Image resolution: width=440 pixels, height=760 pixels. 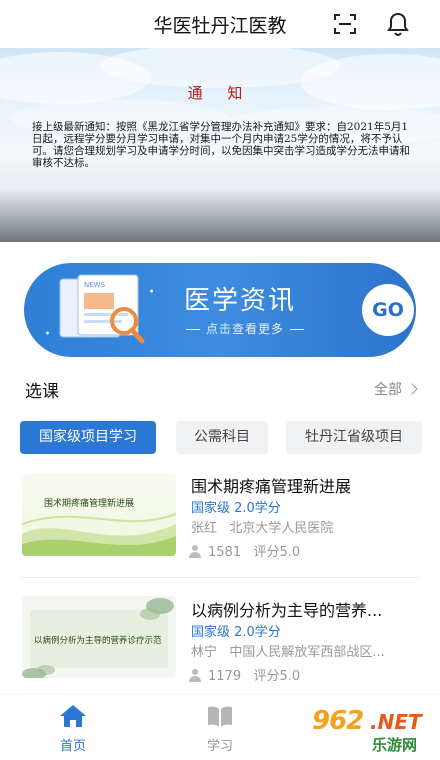 I want to click on tab-provincial-projects: 牡丹江省级项目, so click(x=354, y=437).